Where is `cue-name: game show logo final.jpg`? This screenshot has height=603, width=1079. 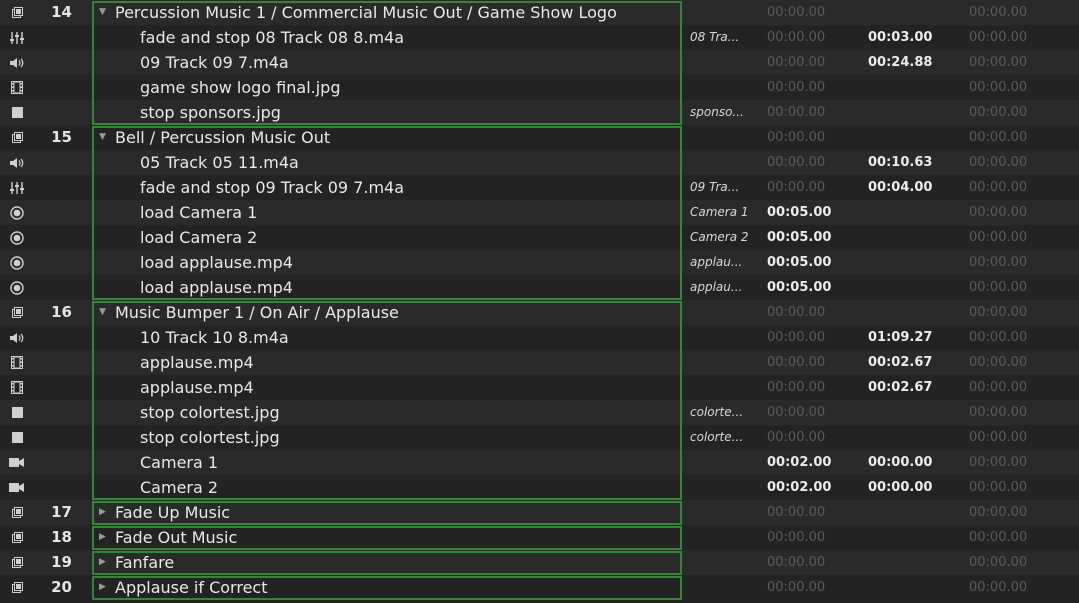 cue-name: game show logo final.jpg is located at coordinates (240, 87).